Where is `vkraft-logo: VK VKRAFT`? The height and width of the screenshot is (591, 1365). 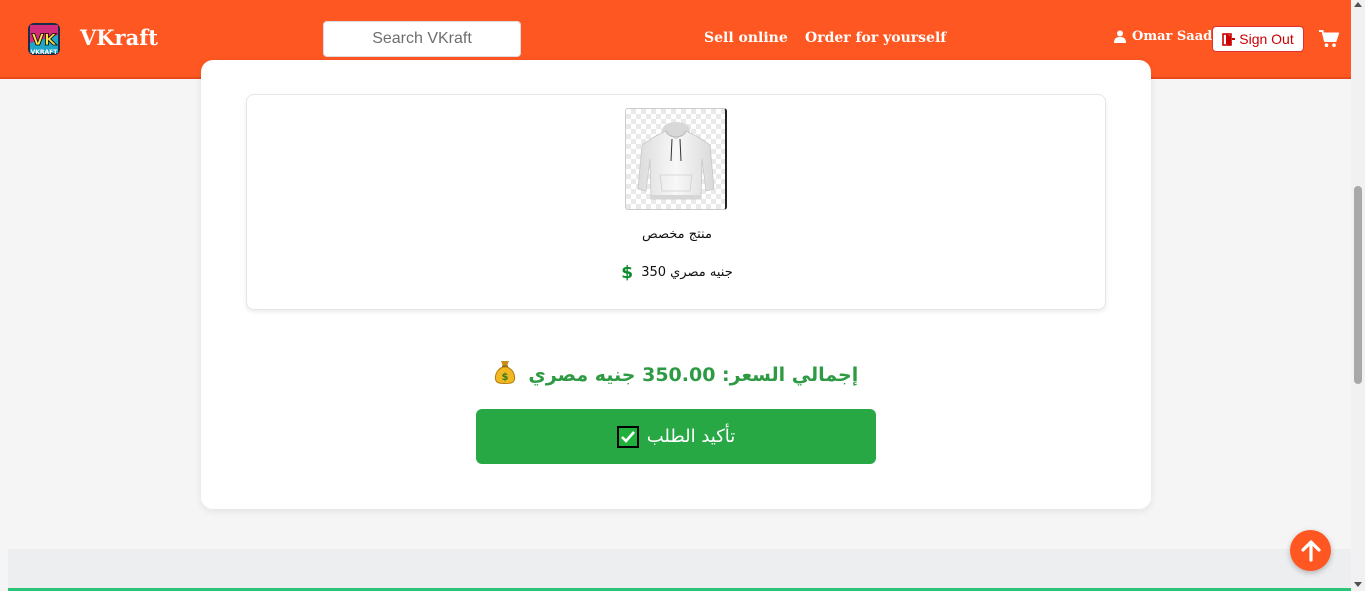 vkraft-logo: VK VKRAFT is located at coordinates (44, 39).